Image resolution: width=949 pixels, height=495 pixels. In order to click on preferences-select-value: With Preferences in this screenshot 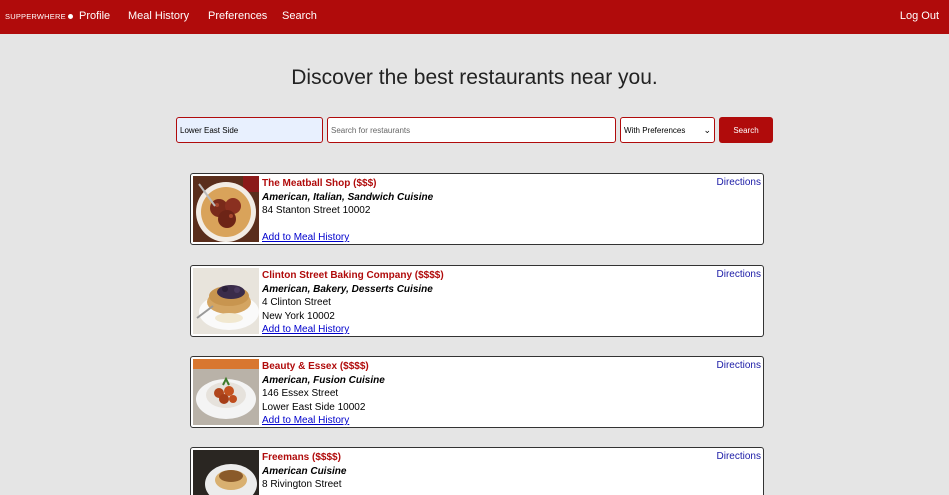, I will do `click(655, 130)`.